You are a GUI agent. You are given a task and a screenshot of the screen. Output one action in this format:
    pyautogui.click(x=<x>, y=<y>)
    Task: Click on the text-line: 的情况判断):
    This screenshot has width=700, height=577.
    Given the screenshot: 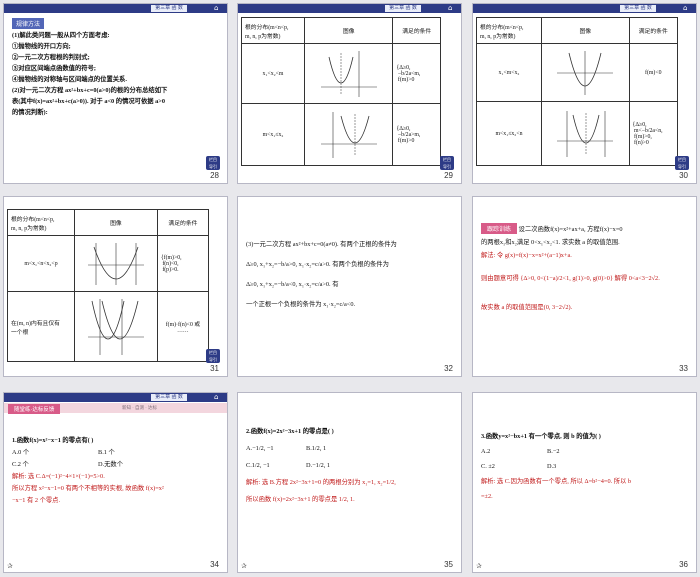 What is the action you would take?
    pyautogui.click(x=30, y=112)
    